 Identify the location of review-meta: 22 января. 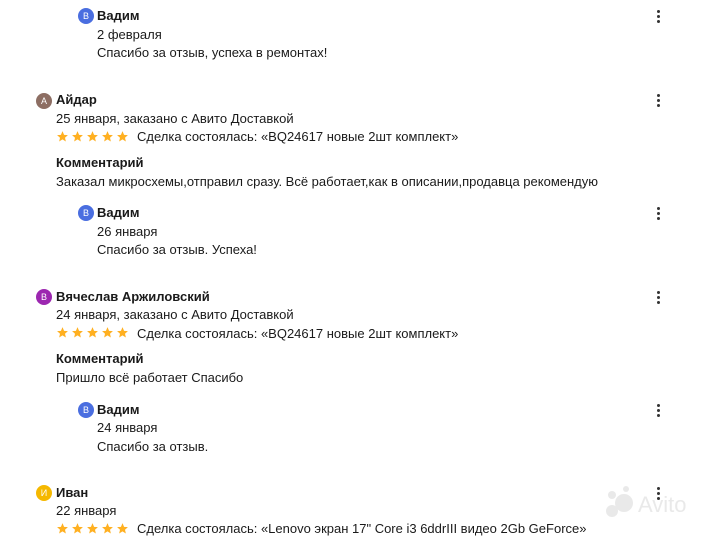
(86, 510).